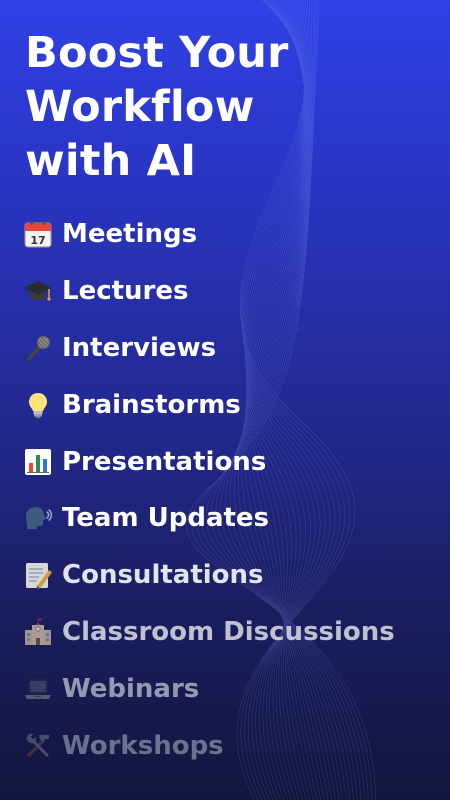 The height and width of the screenshot is (800, 450). What do you see at coordinates (111, 161) in the screenshot?
I see `headline-line-3: with AI` at bounding box center [111, 161].